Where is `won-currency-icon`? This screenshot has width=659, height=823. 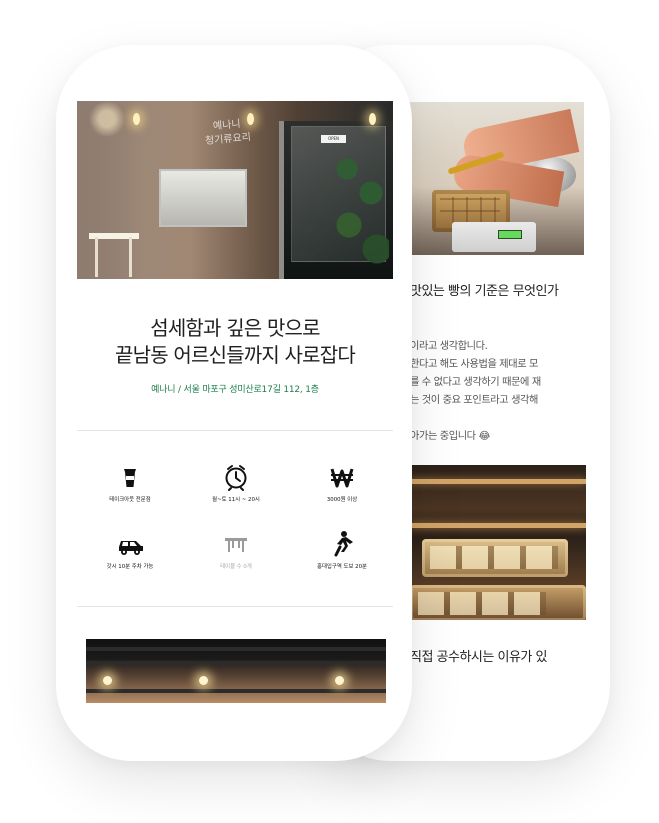
won-currency-icon is located at coordinates (342, 477).